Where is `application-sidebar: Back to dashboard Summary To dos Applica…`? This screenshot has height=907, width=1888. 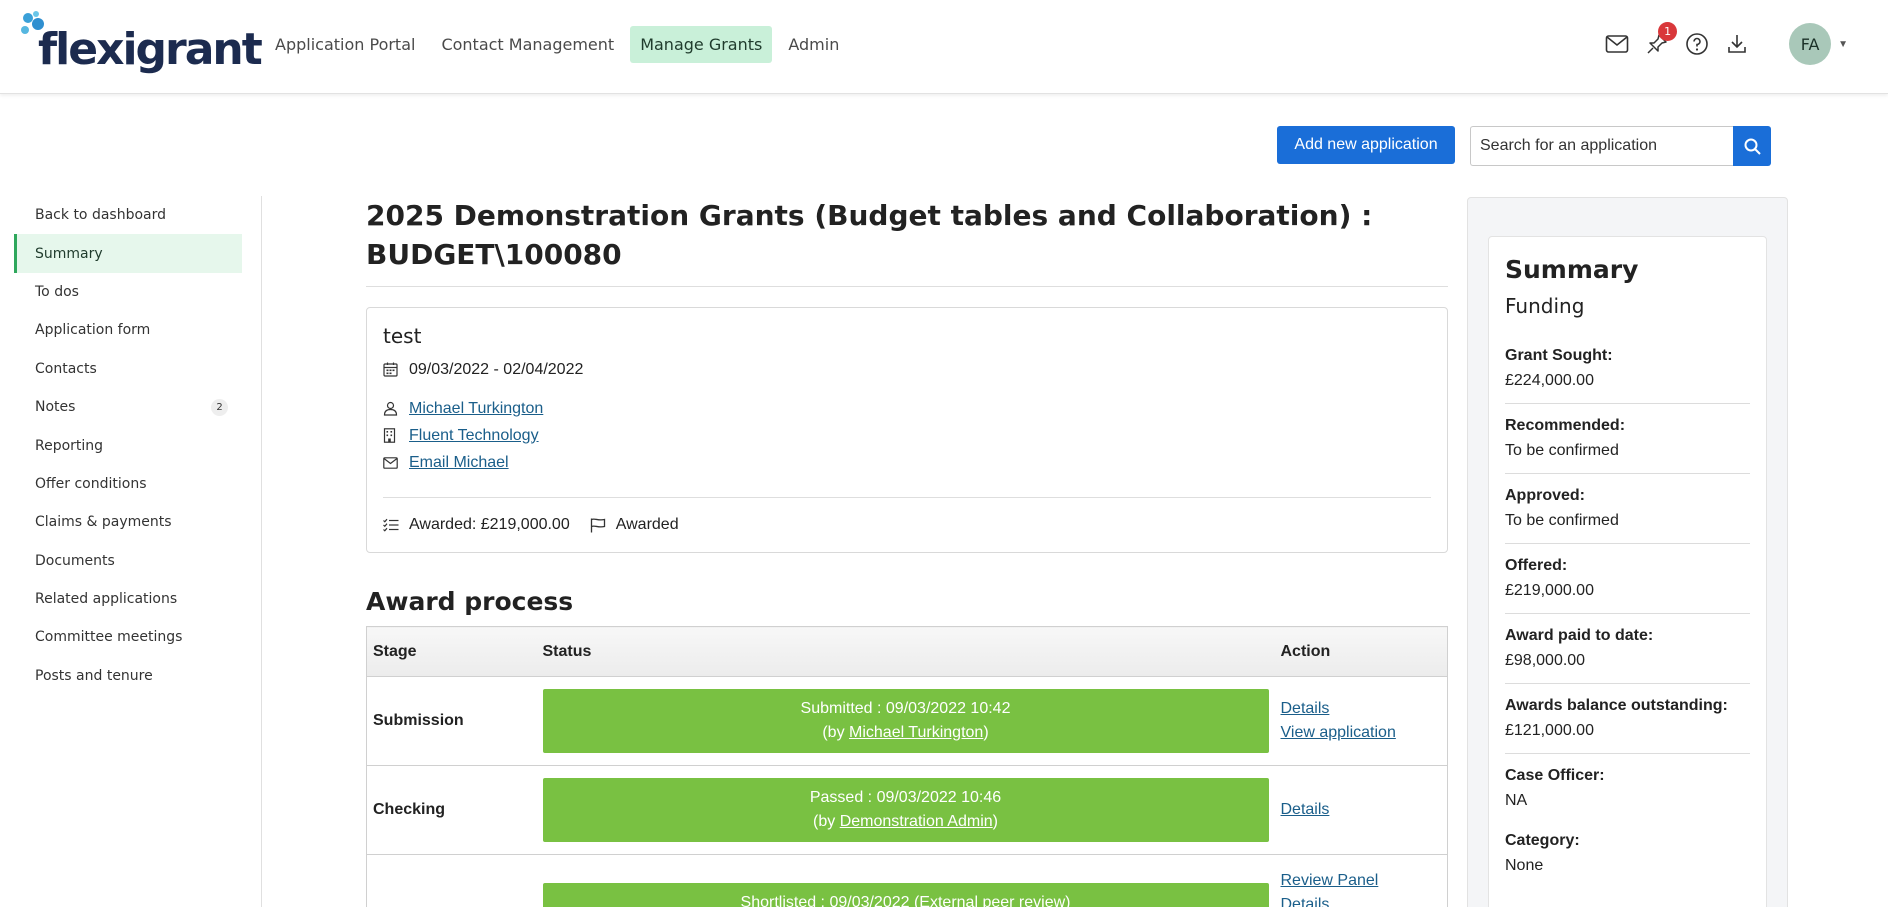 application-sidebar: Back to dashboard Summary To dos Applica… is located at coordinates (138, 551).